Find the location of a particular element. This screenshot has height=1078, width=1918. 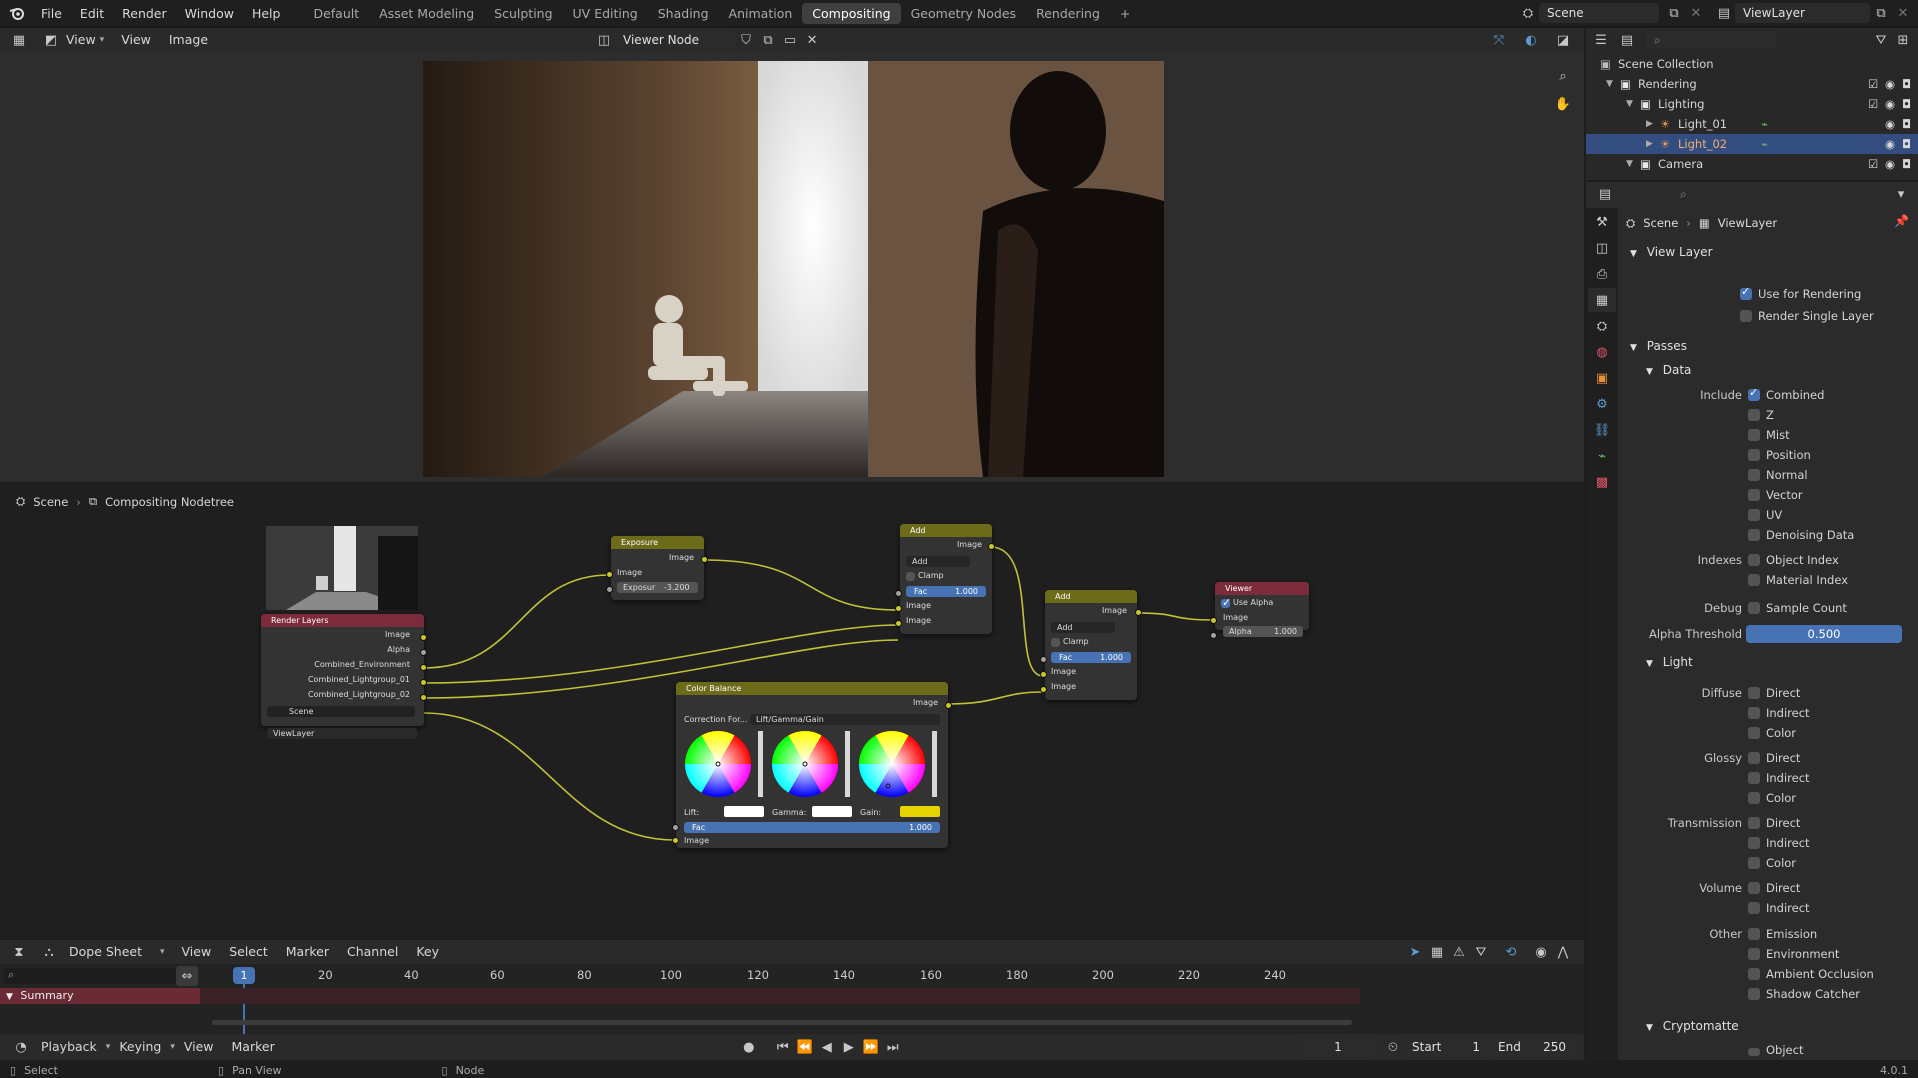

menu-help: Help is located at coordinates (266, 13).